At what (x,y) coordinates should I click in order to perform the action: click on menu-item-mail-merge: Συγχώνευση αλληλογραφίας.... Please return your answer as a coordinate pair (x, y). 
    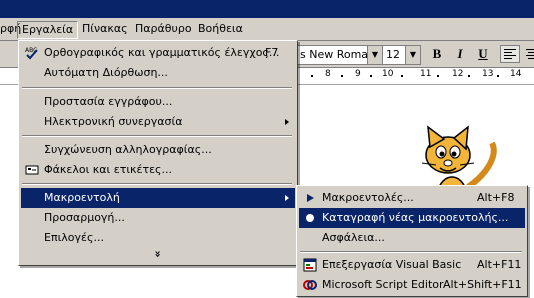
    Looking at the image, I should click on (158, 150).